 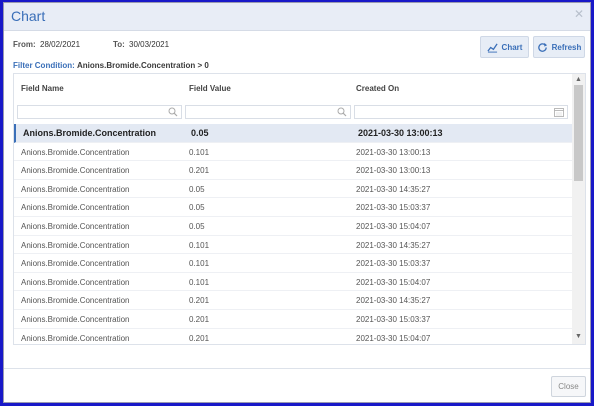 What do you see at coordinates (578, 79) in the screenshot?
I see `scroll-up-icon: ▲` at bounding box center [578, 79].